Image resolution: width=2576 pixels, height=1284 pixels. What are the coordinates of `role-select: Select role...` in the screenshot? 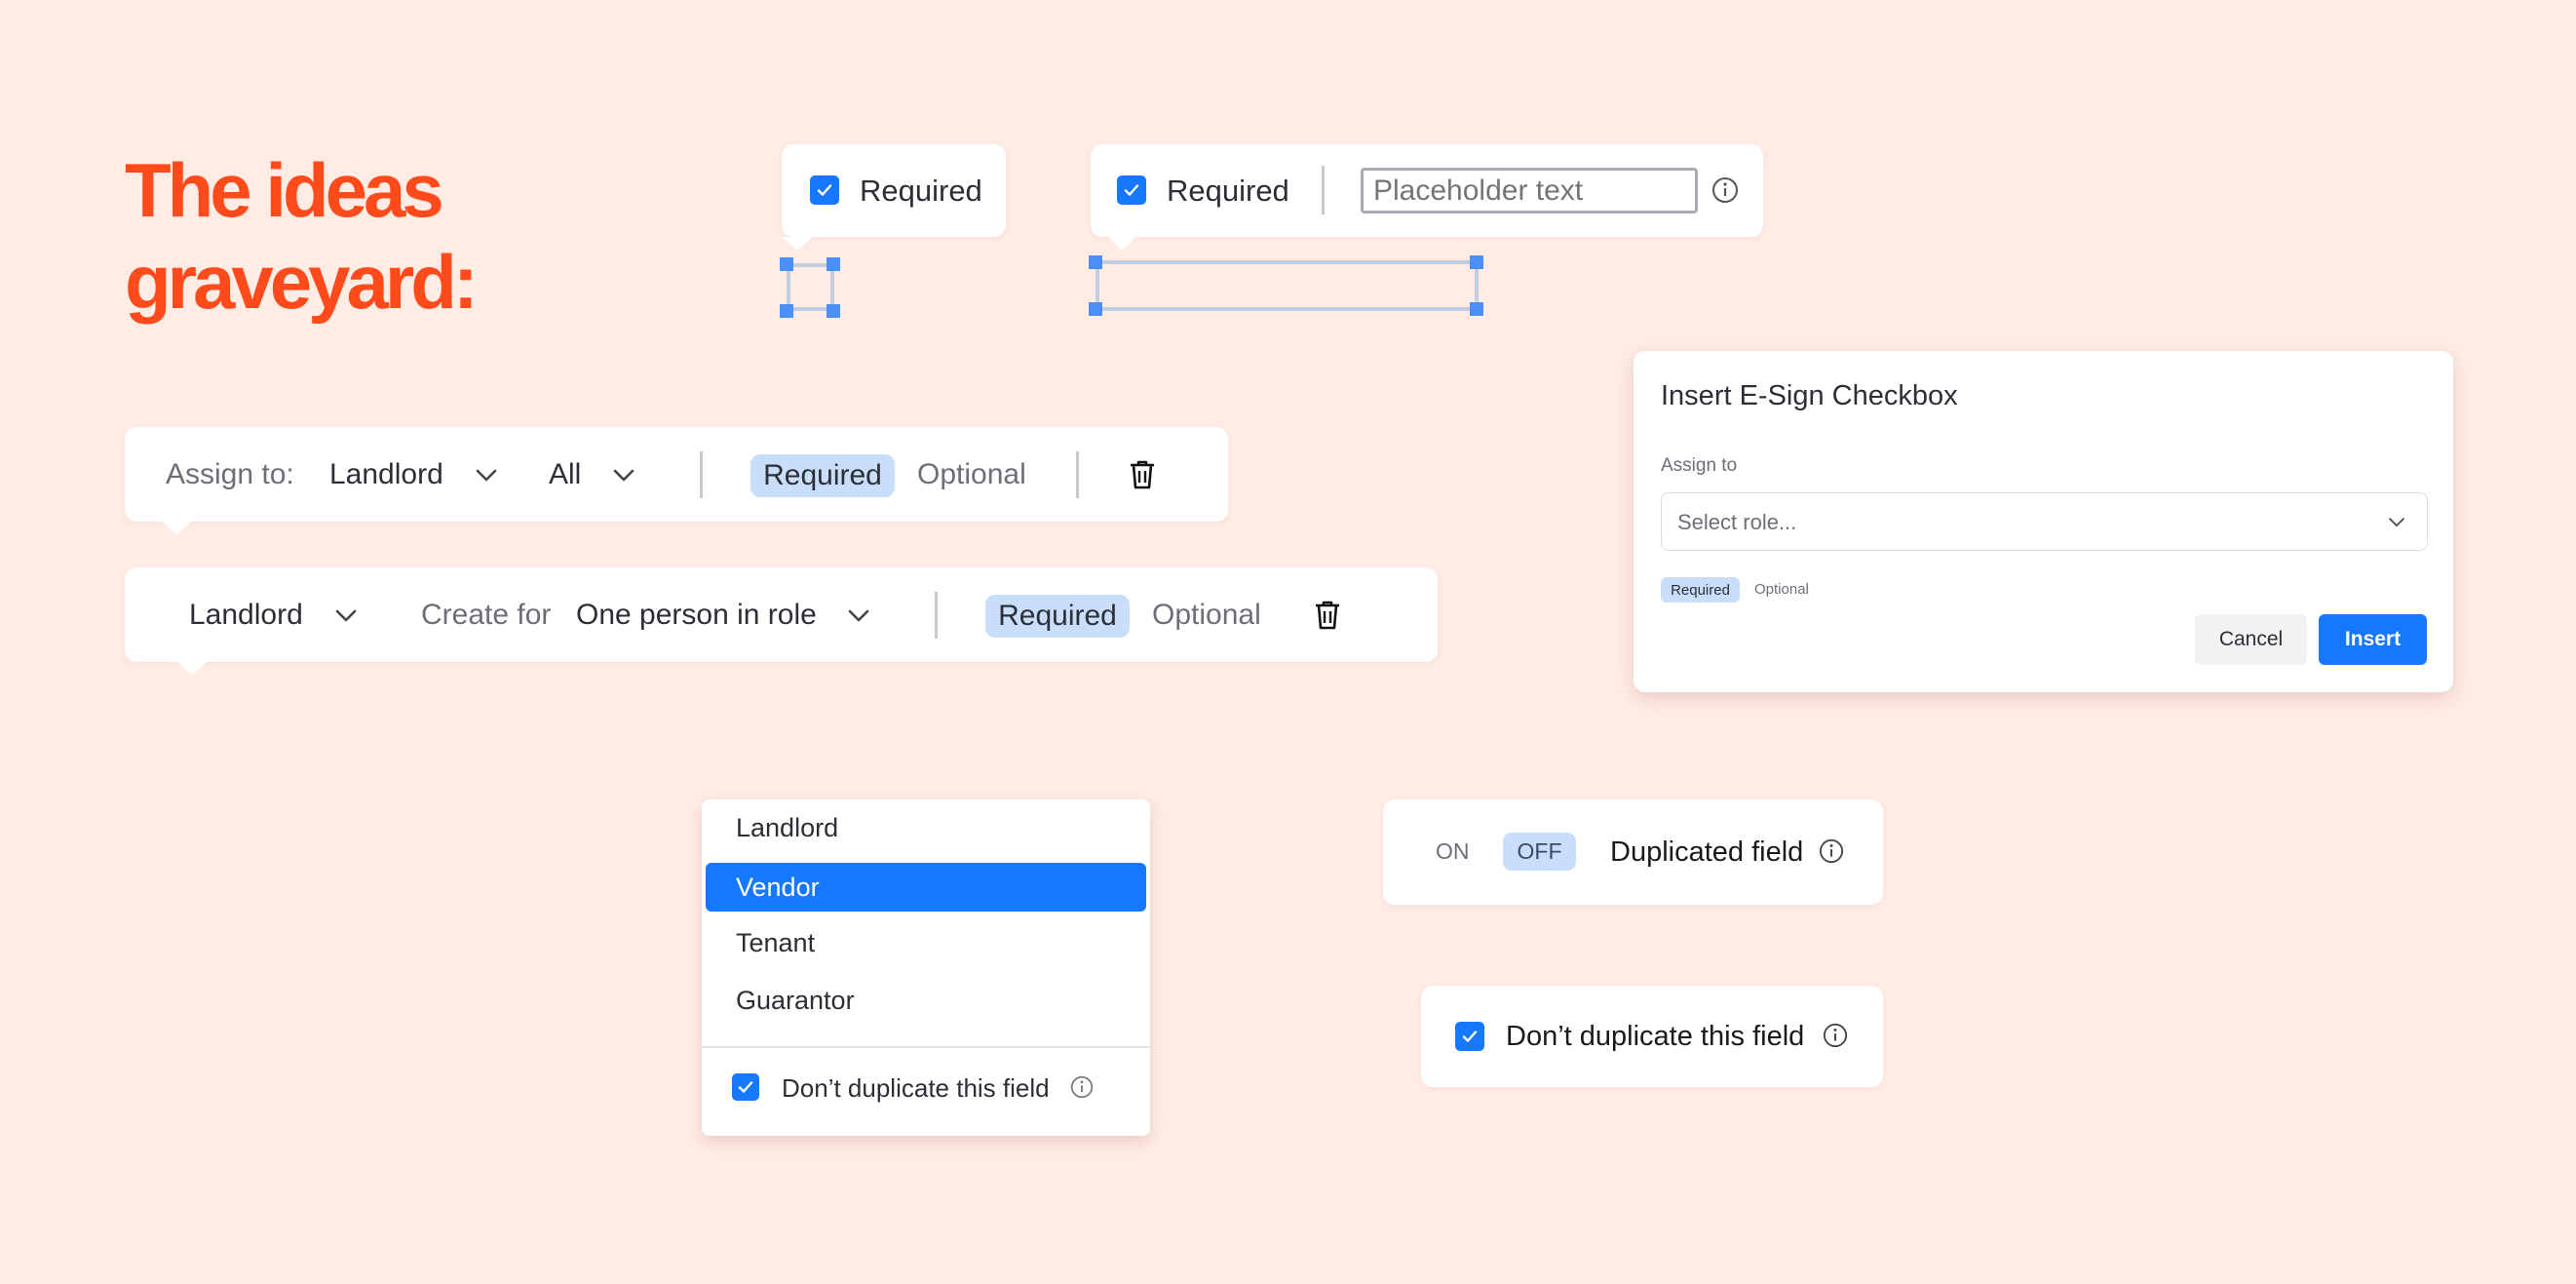 It's located at (2044, 521).